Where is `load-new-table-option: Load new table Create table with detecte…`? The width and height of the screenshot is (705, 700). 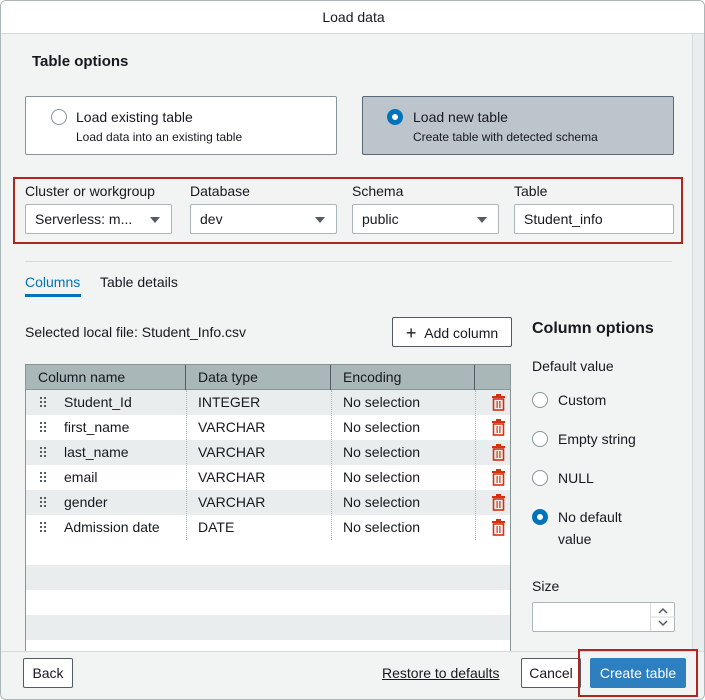
load-new-table-option: Load new table Create table with detecte… is located at coordinates (518, 125).